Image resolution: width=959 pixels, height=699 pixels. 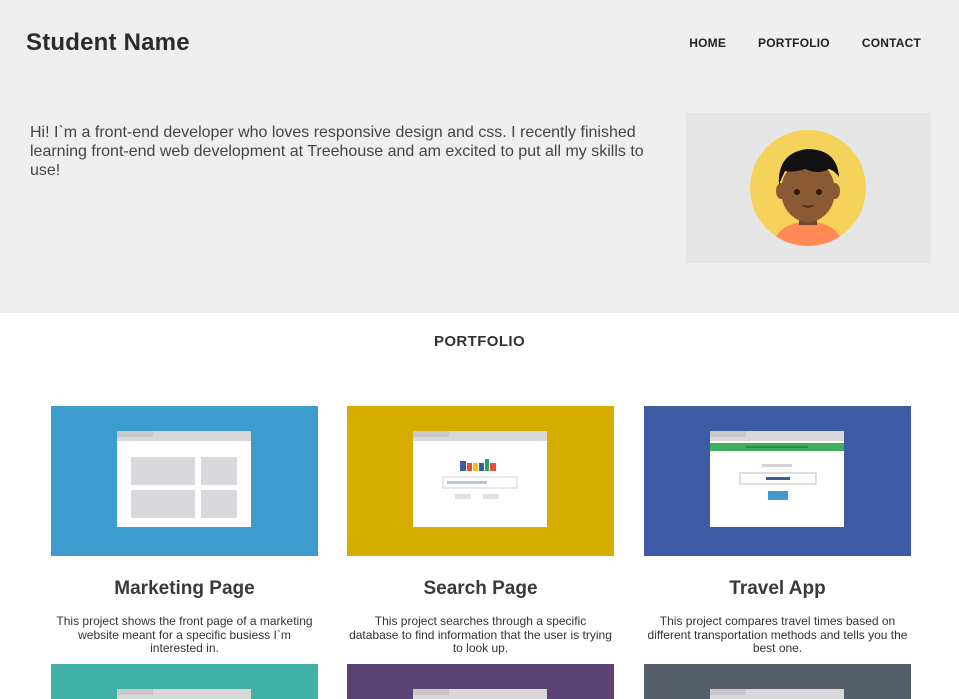 I want to click on avatar-icon, so click(x=808, y=188).